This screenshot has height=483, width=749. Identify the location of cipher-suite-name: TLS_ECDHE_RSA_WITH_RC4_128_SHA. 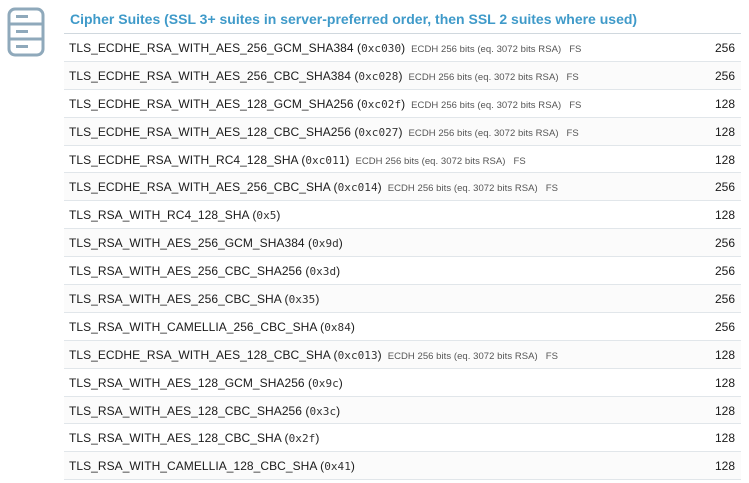
(183, 159).